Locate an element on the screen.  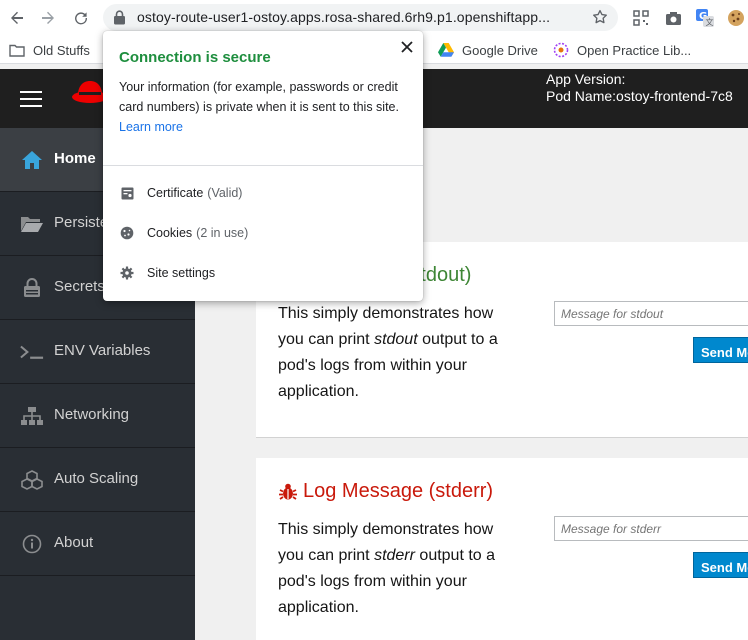
cubes-icon is located at coordinates (32, 480).